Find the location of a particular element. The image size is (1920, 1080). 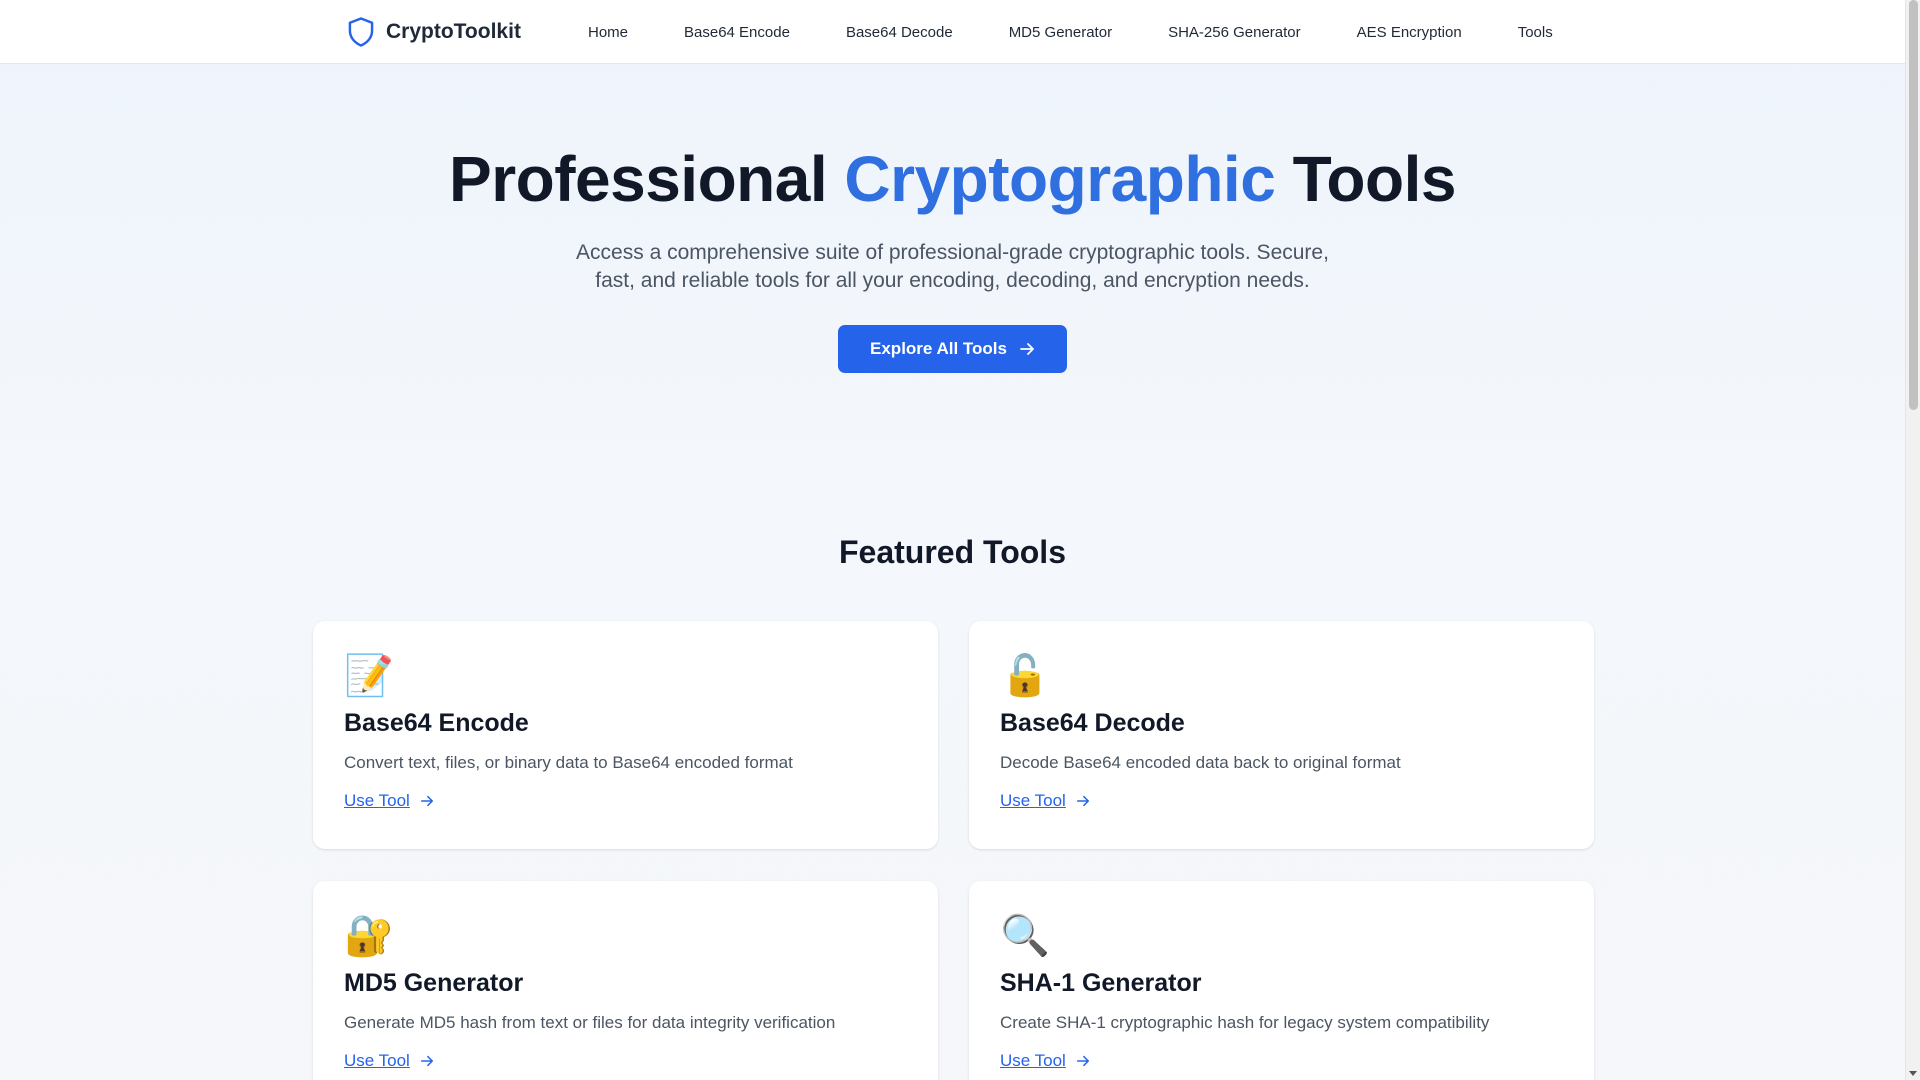

brand-name: CryptoToolkit is located at coordinates (453, 31).